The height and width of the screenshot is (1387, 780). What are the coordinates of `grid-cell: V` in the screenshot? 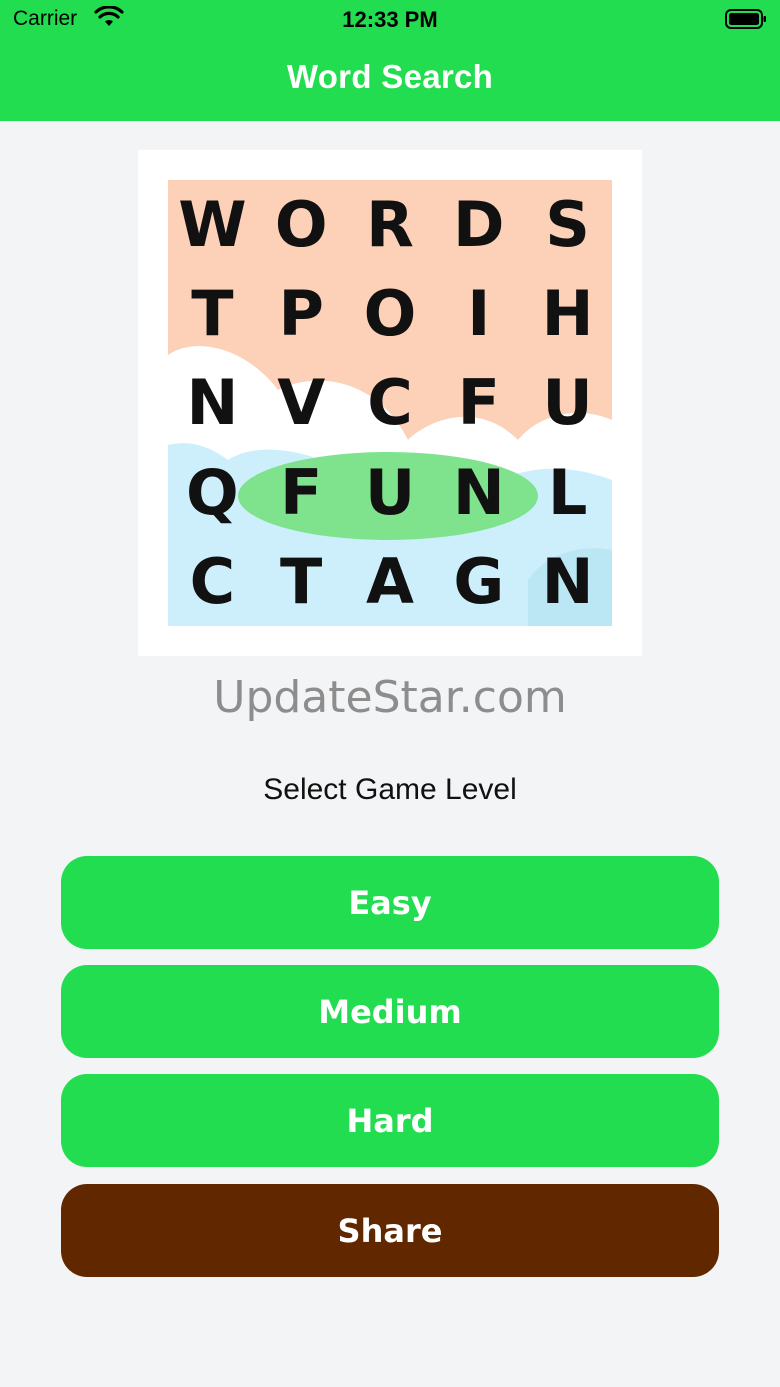 It's located at (301, 403).